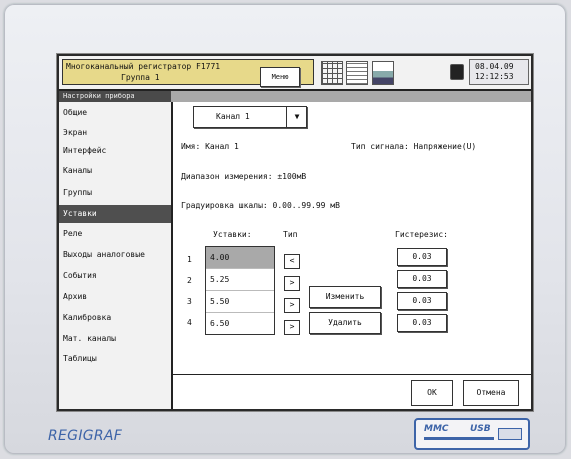 The width and height of the screenshot is (571, 459). What do you see at coordinates (357, 73) in the screenshot?
I see `document-icon` at bounding box center [357, 73].